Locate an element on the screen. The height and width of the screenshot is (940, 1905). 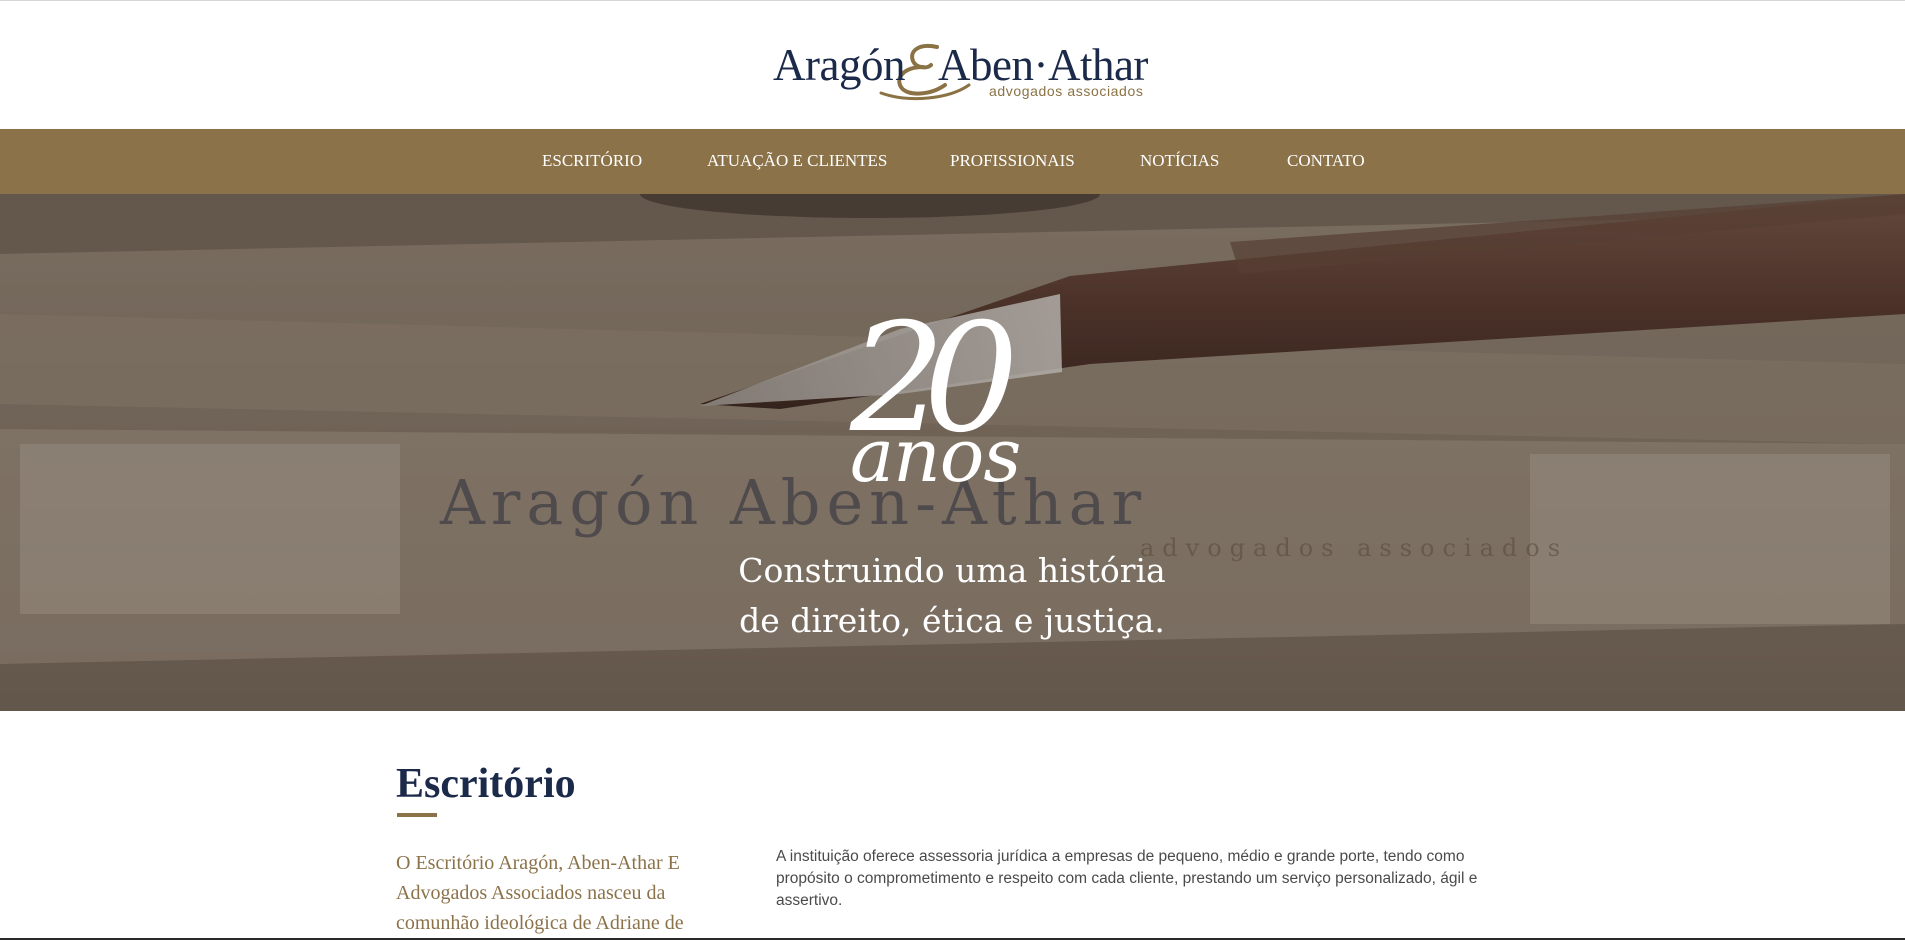
nav-item-profissionais: PROFISSIONAIS is located at coordinates (1012, 161).